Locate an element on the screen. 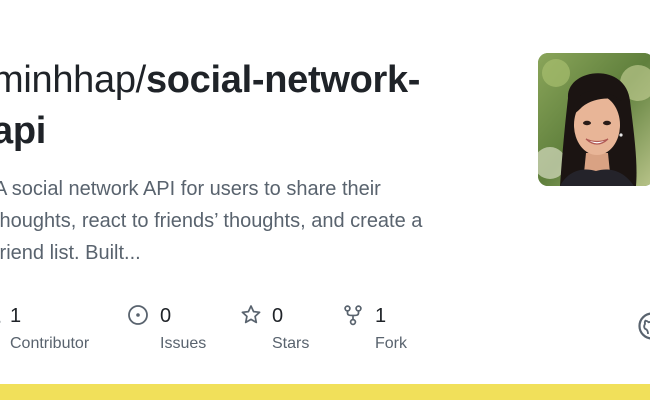 This screenshot has height=400, width=650. stars-label: Stars is located at coordinates (291, 343).